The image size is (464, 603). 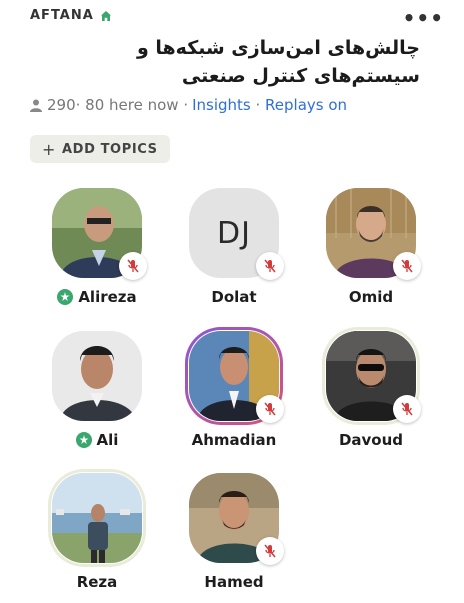 What do you see at coordinates (371, 394) in the screenshot?
I see `speaker-tile-davoud: Davoud` at bounding box center [371, 394].